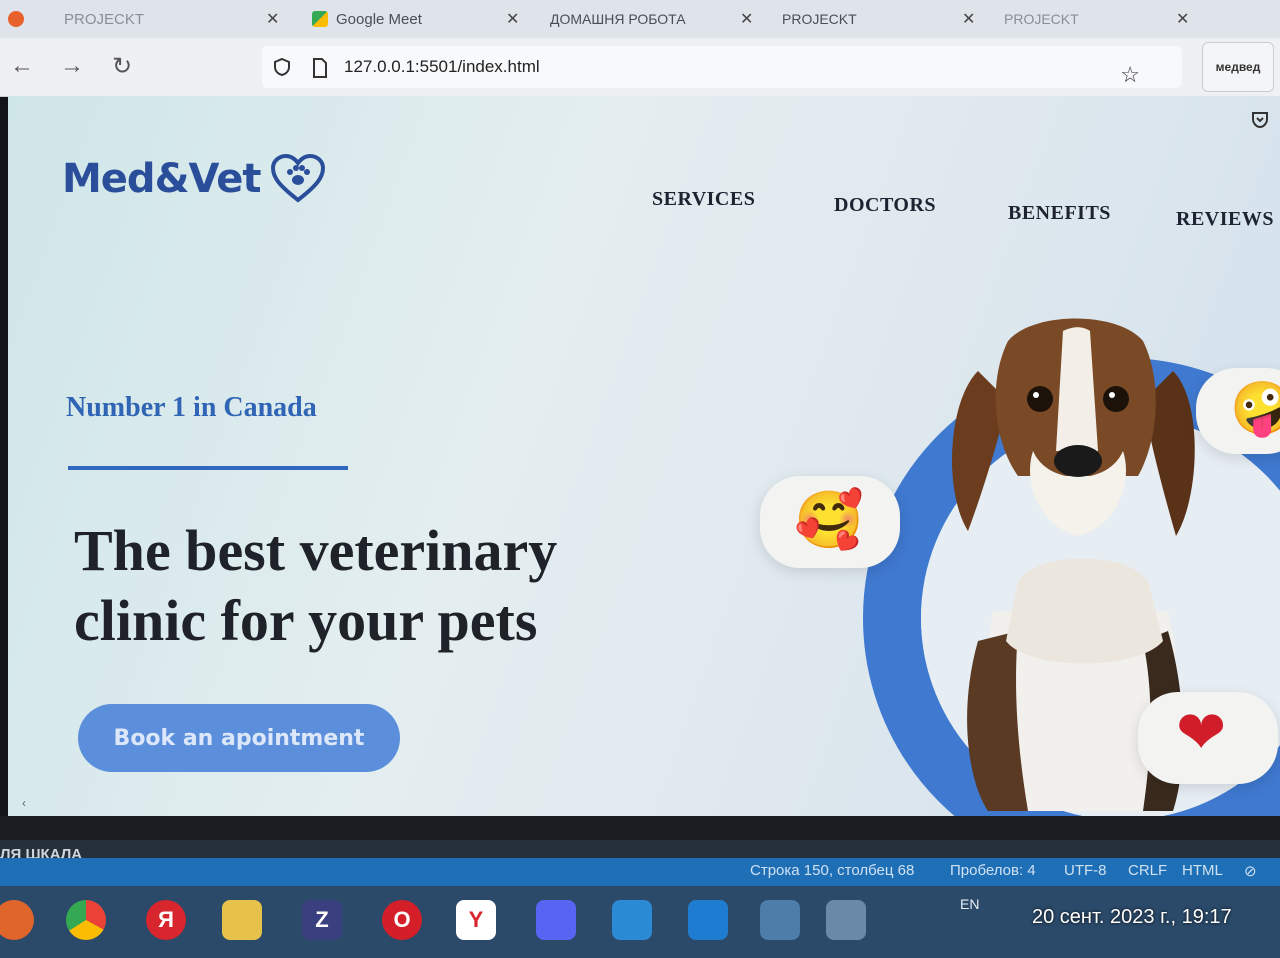  I want to click on folder-icon, so click(242, 920).